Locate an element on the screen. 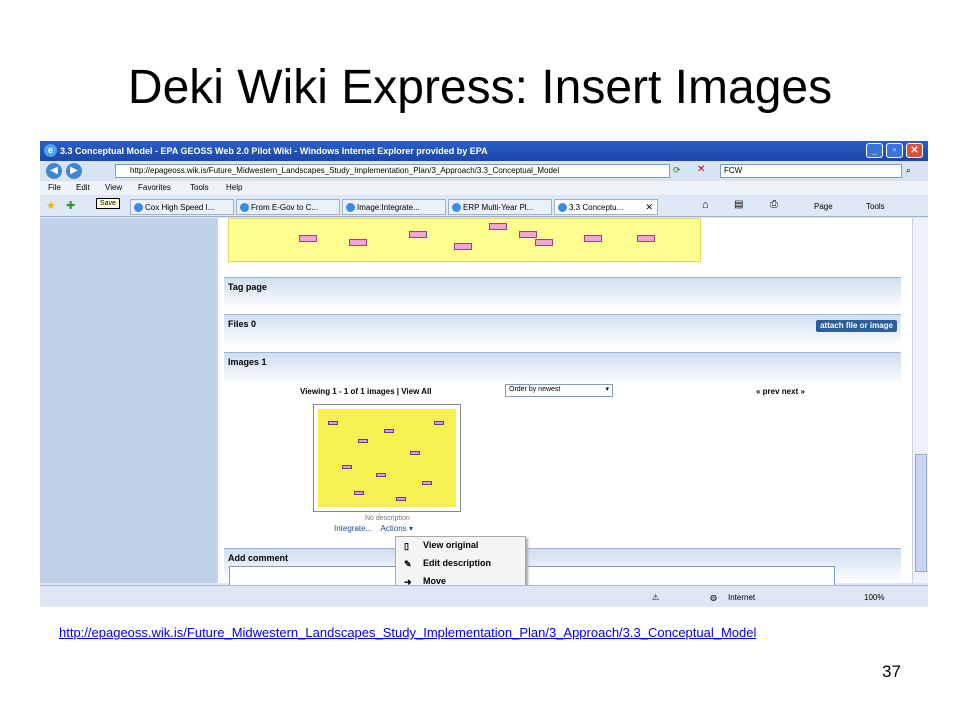  no-description-text: No description is located at coordinates (387, 518).